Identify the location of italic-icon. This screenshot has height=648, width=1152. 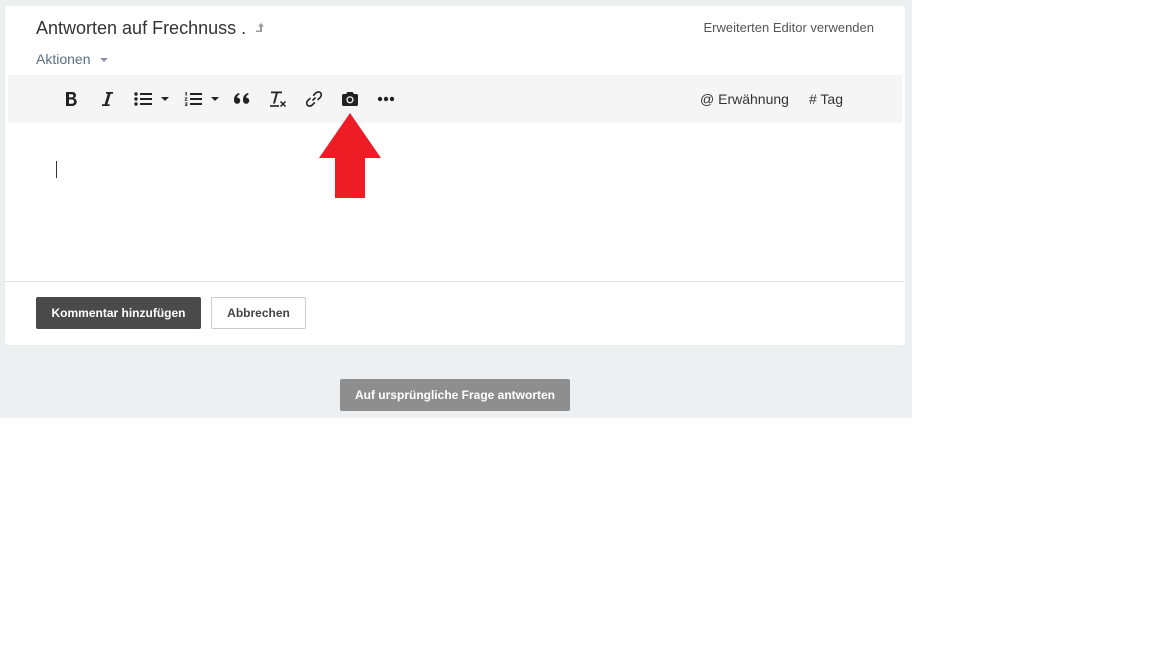
(107, 99).